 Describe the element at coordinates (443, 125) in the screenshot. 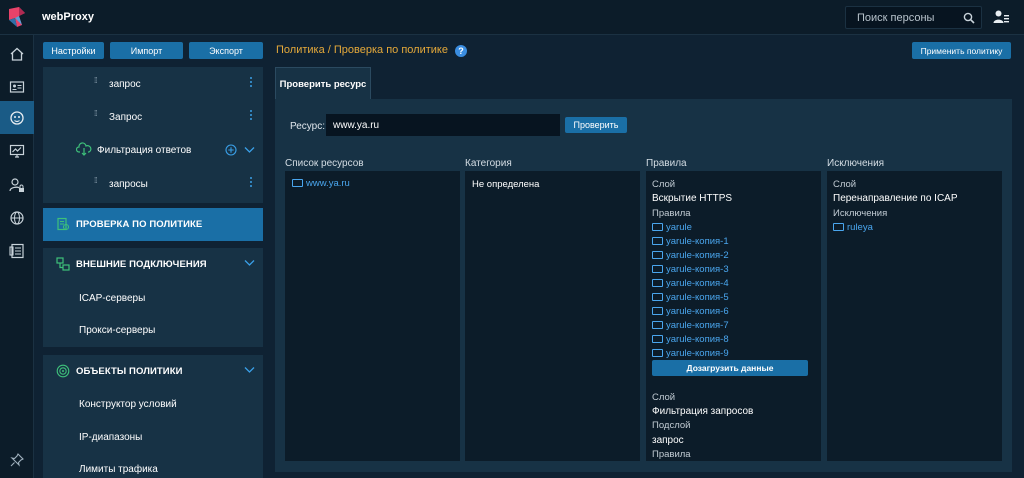

I see `resource-input` at that location.